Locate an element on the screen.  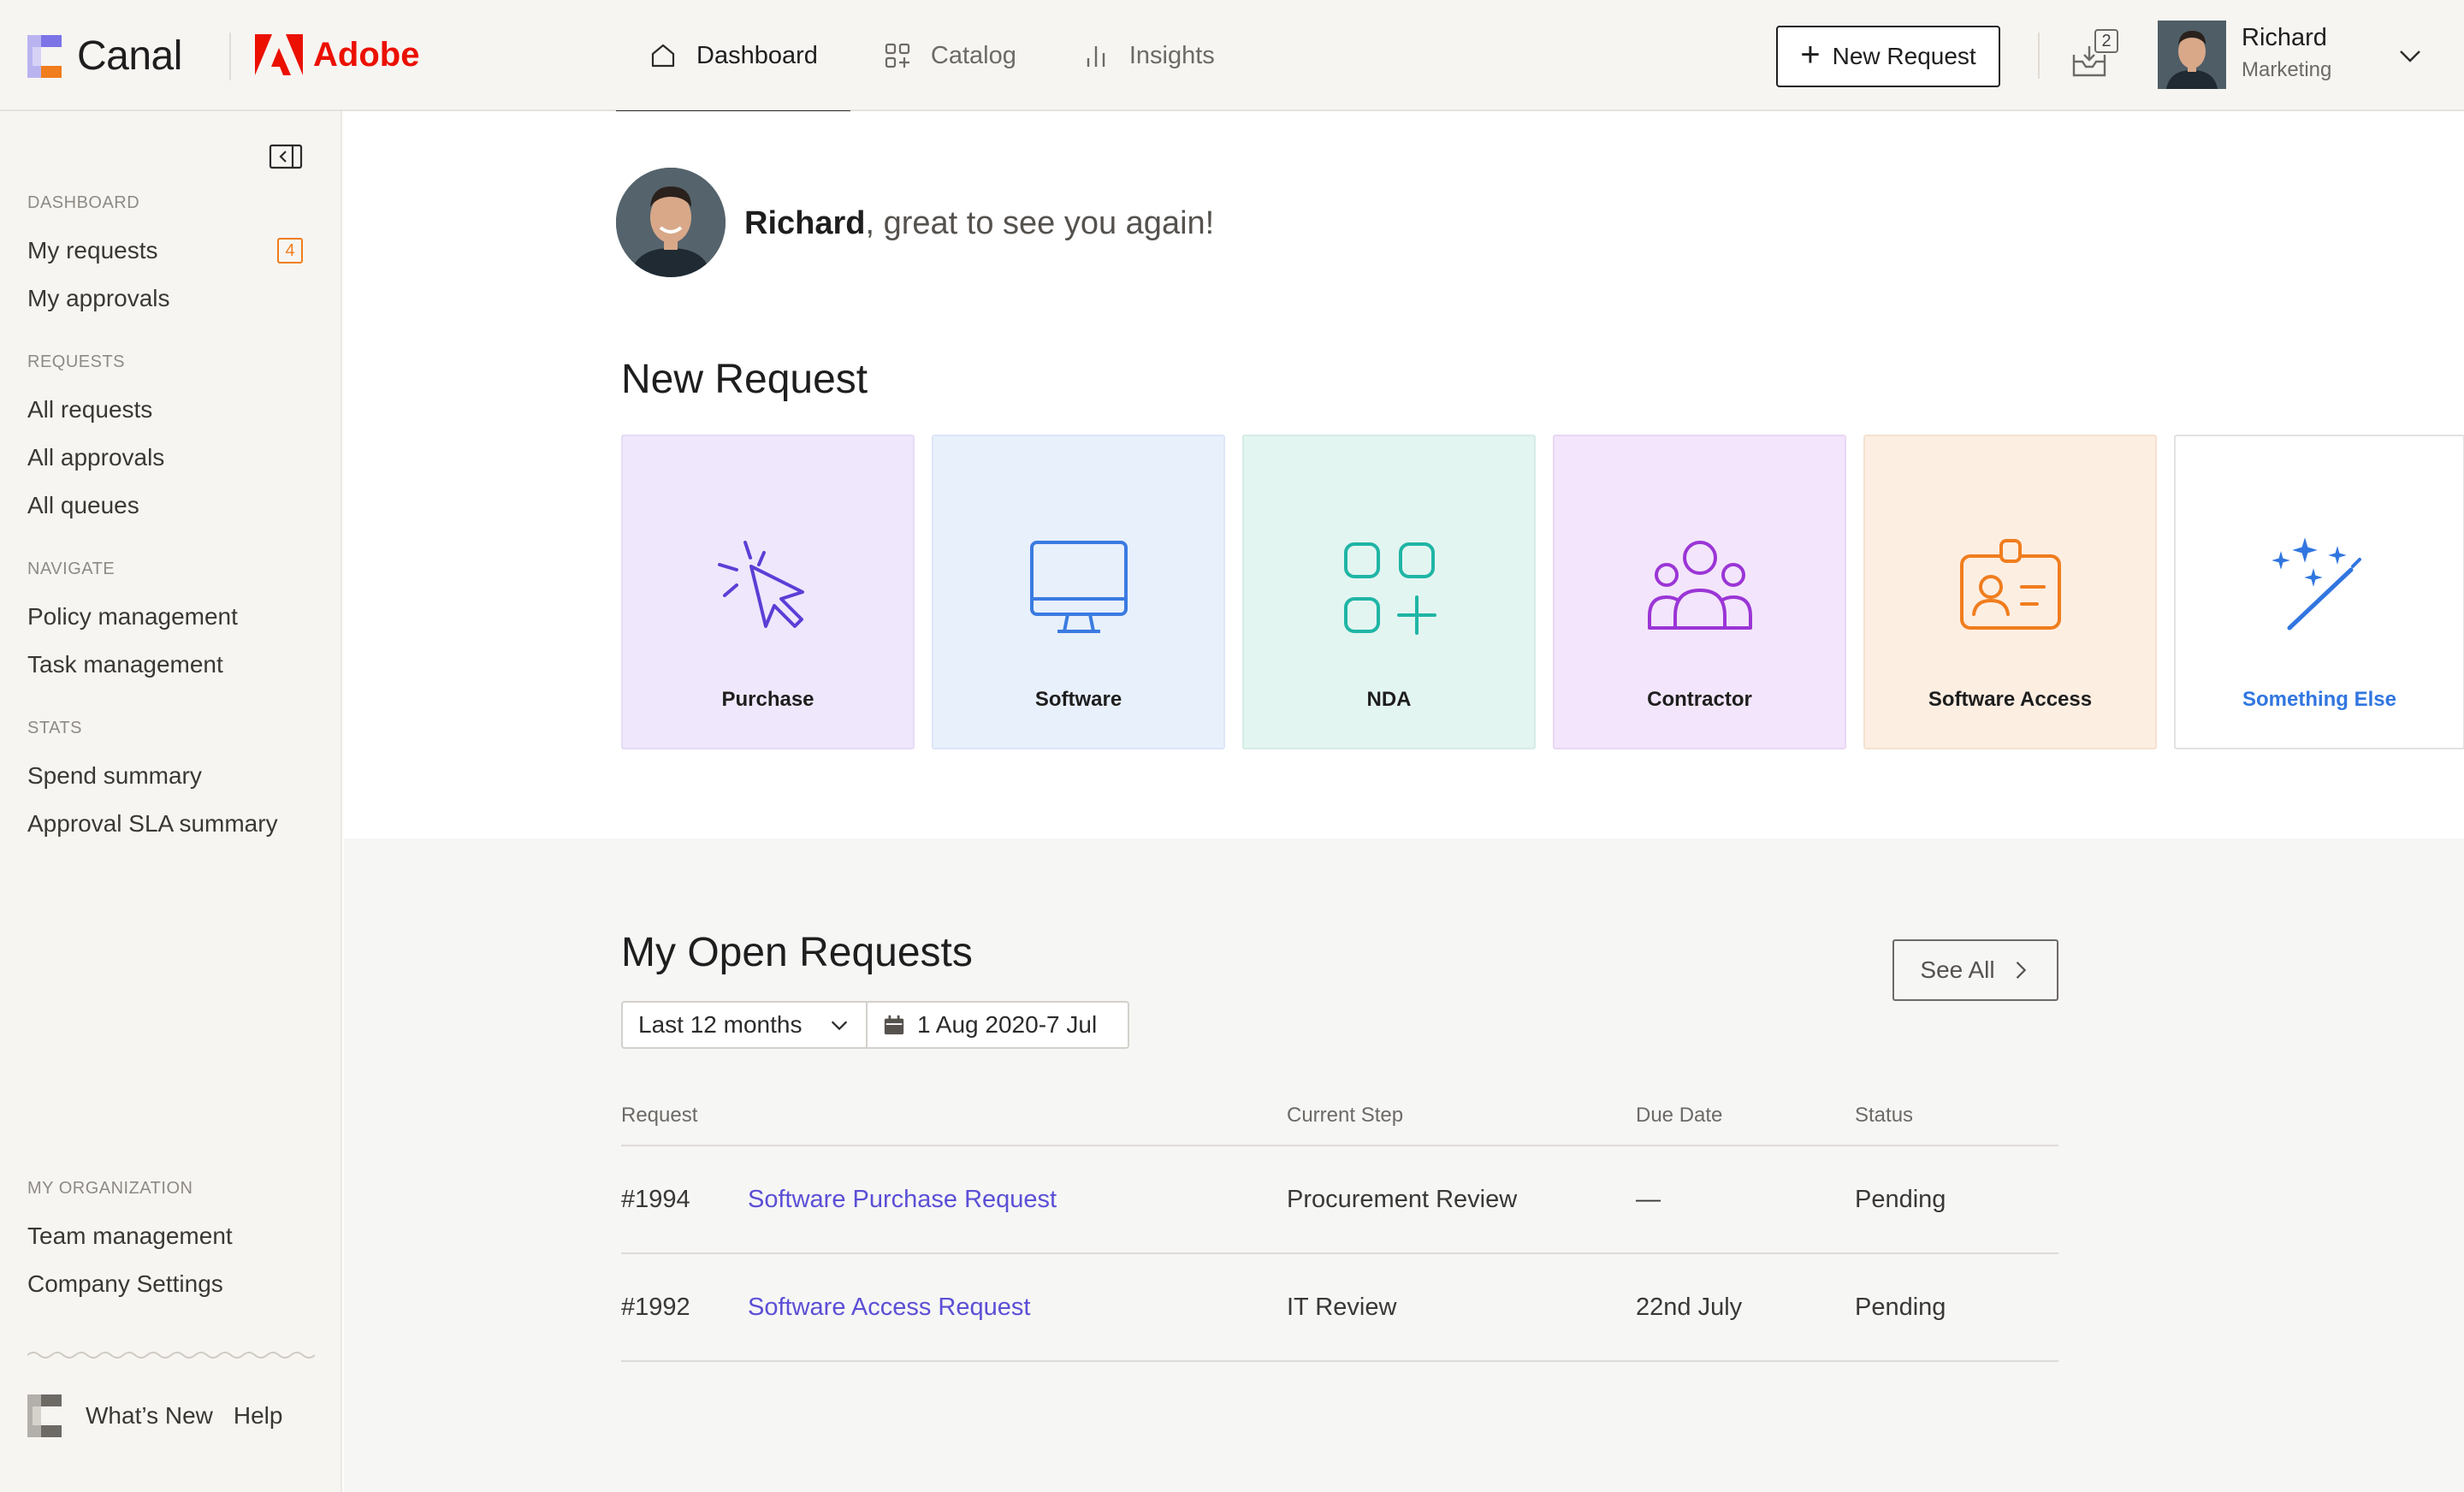
sidebar-section-stats: STATS Spend summary Approval SLA summary is located at coordinates (165, 783).